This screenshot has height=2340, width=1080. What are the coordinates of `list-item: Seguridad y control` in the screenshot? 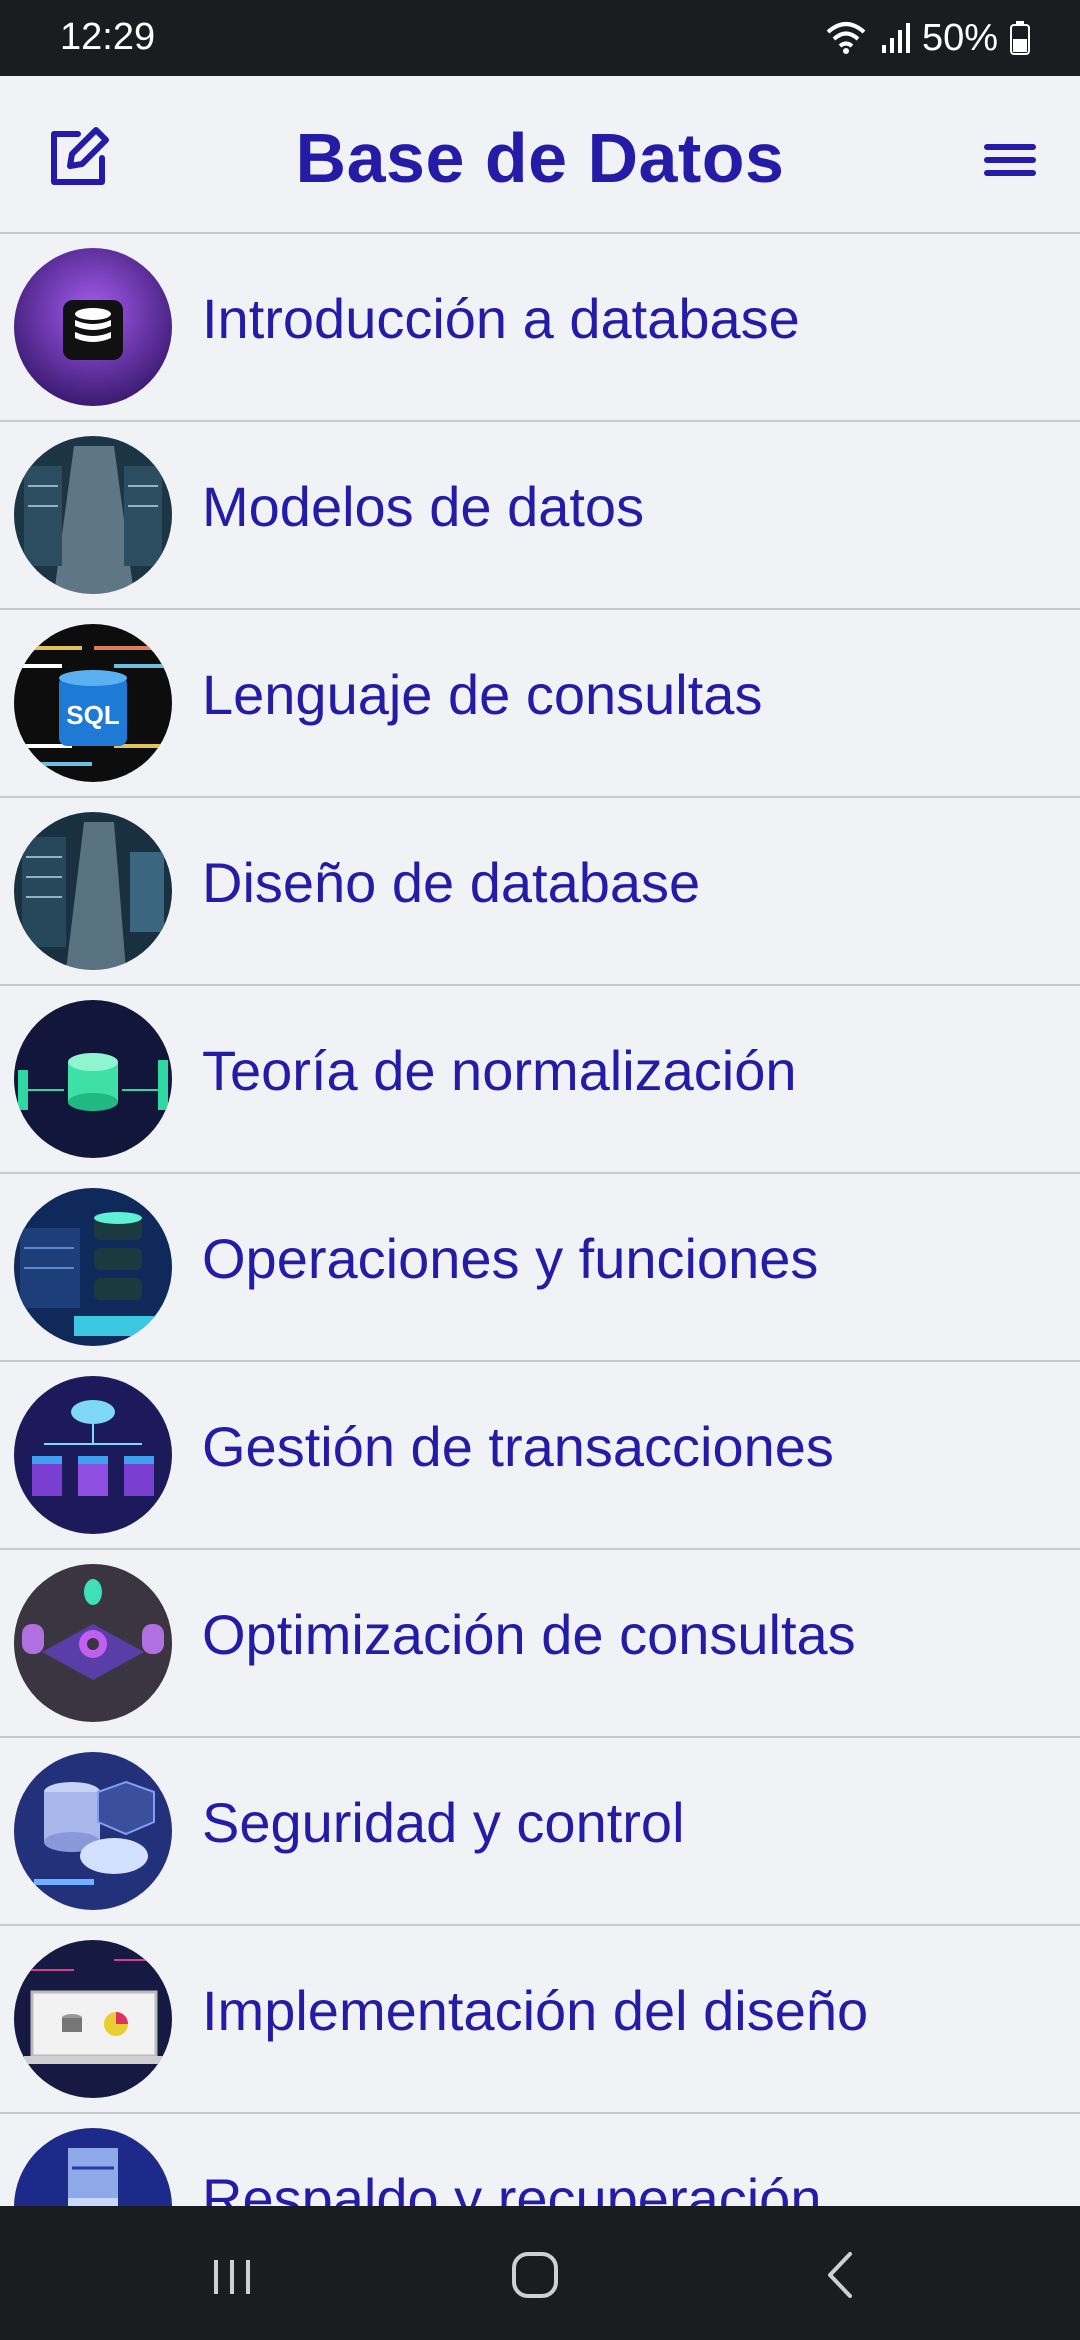 It's located at (540, 1832).